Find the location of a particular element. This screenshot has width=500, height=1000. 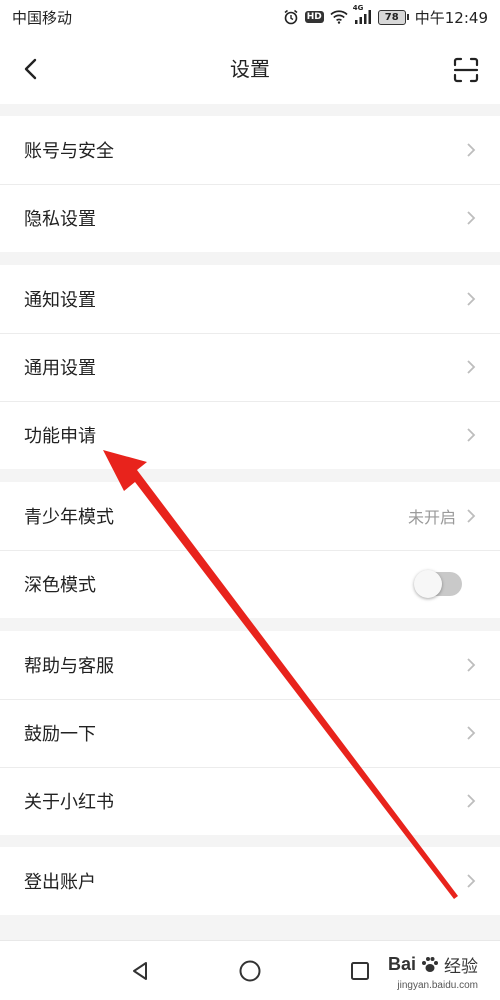

settings-group-logout: 登出账户 is located at coordinates (250, 881).